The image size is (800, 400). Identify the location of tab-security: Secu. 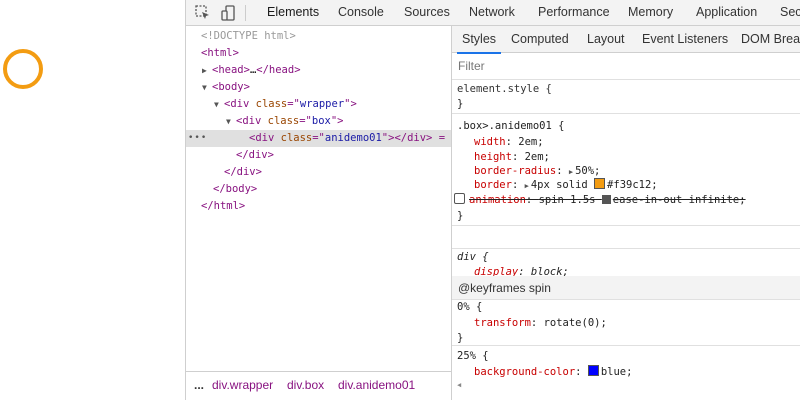
(790, 12).